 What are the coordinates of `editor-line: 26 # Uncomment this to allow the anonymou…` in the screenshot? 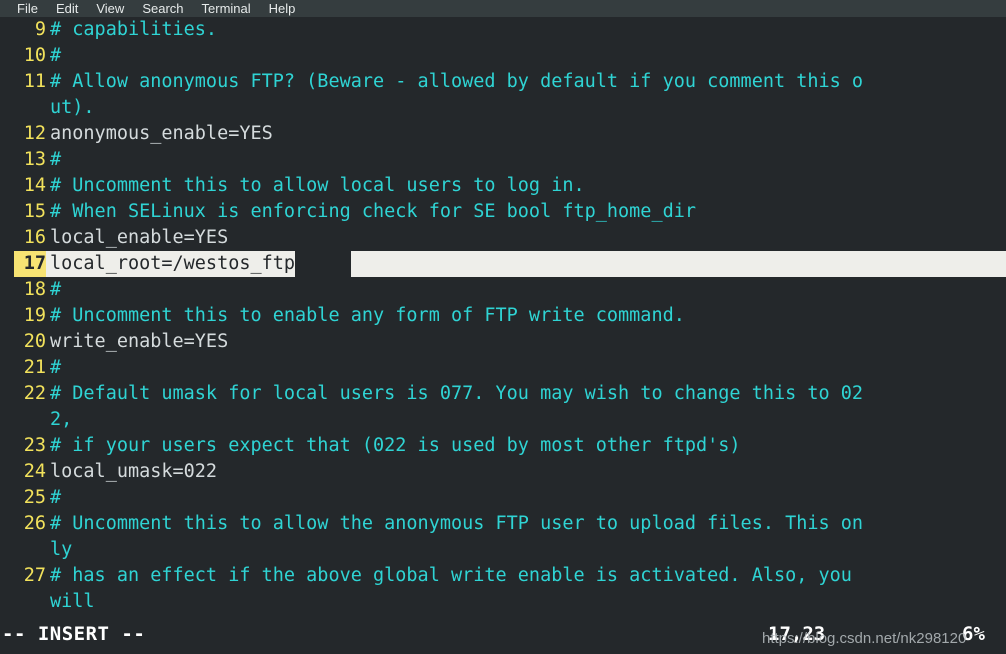 It's located at (503, 524).